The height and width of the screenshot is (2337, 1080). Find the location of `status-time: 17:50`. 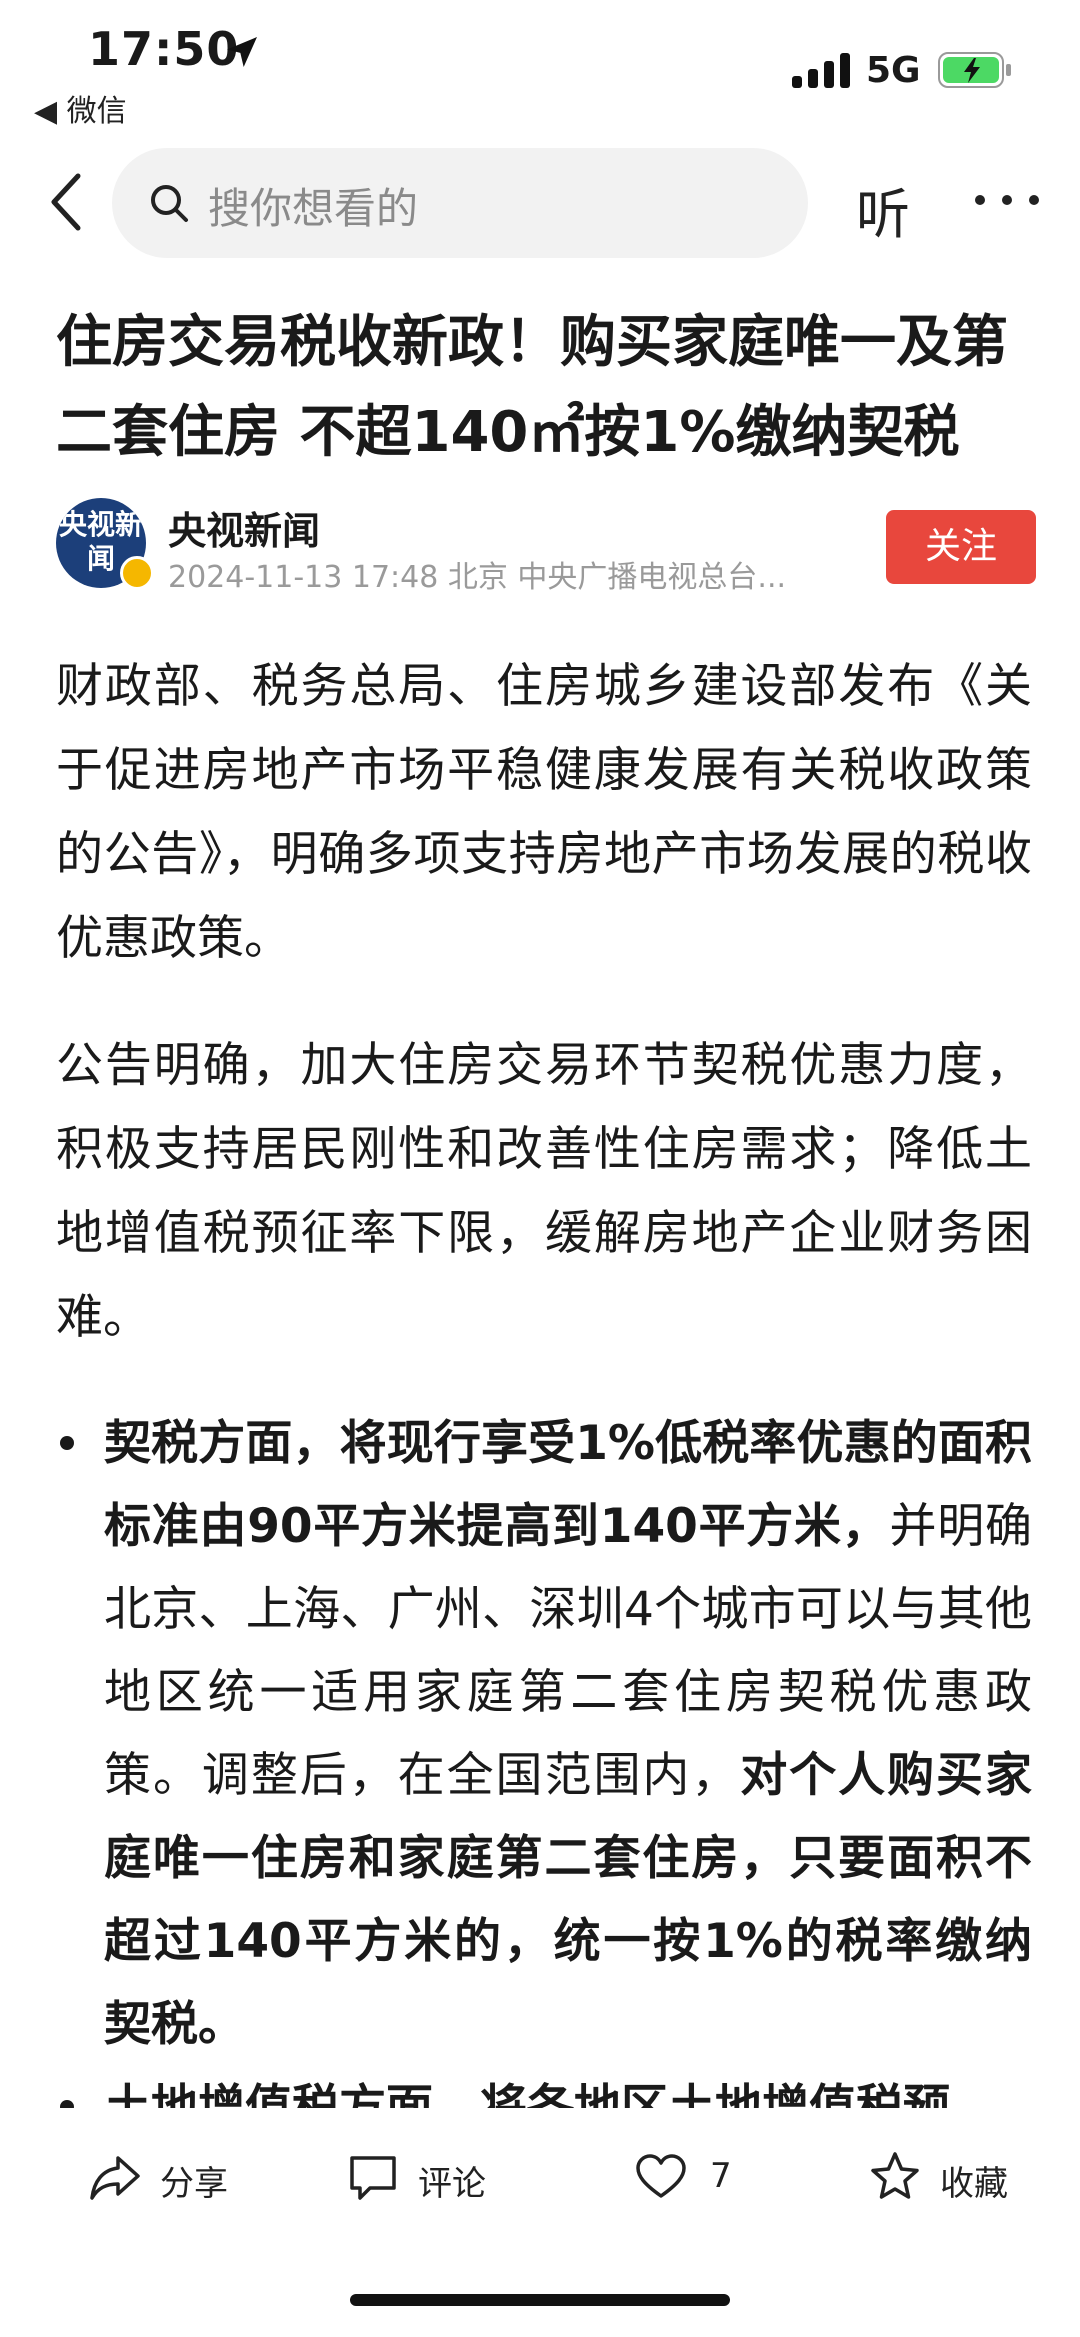

status-time: 17:50 is located at coordinates (164, 49).